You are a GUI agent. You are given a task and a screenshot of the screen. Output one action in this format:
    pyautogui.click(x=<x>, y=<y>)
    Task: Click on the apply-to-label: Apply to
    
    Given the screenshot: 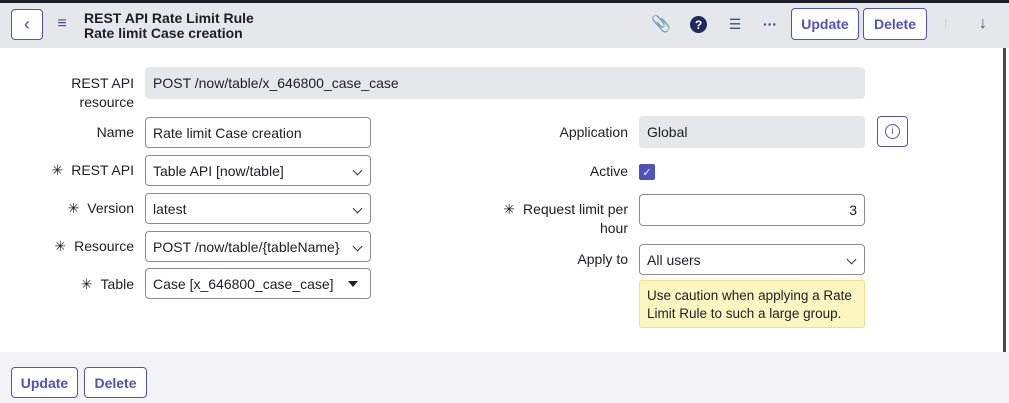 What is the action you would take?
    pyautogui.click(x=602, y=259)
    